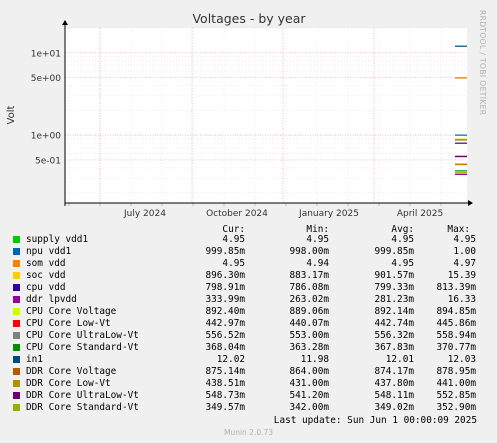 This screenshot has width=497, height=443. I want to click on legend-max-value: 894.85m, so click(456, 311).